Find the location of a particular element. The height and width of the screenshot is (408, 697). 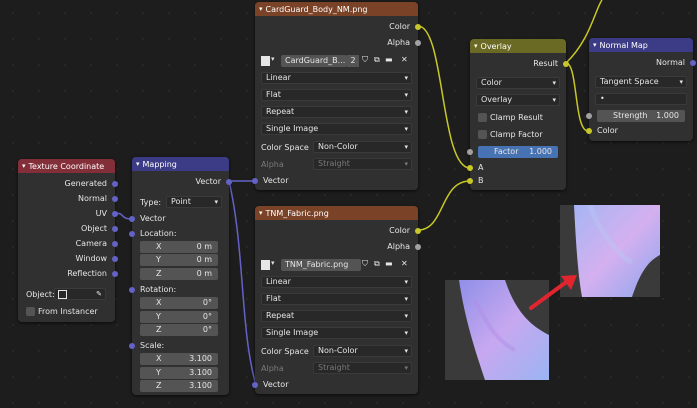

output-object-socket is located at coordinates (115, 229).